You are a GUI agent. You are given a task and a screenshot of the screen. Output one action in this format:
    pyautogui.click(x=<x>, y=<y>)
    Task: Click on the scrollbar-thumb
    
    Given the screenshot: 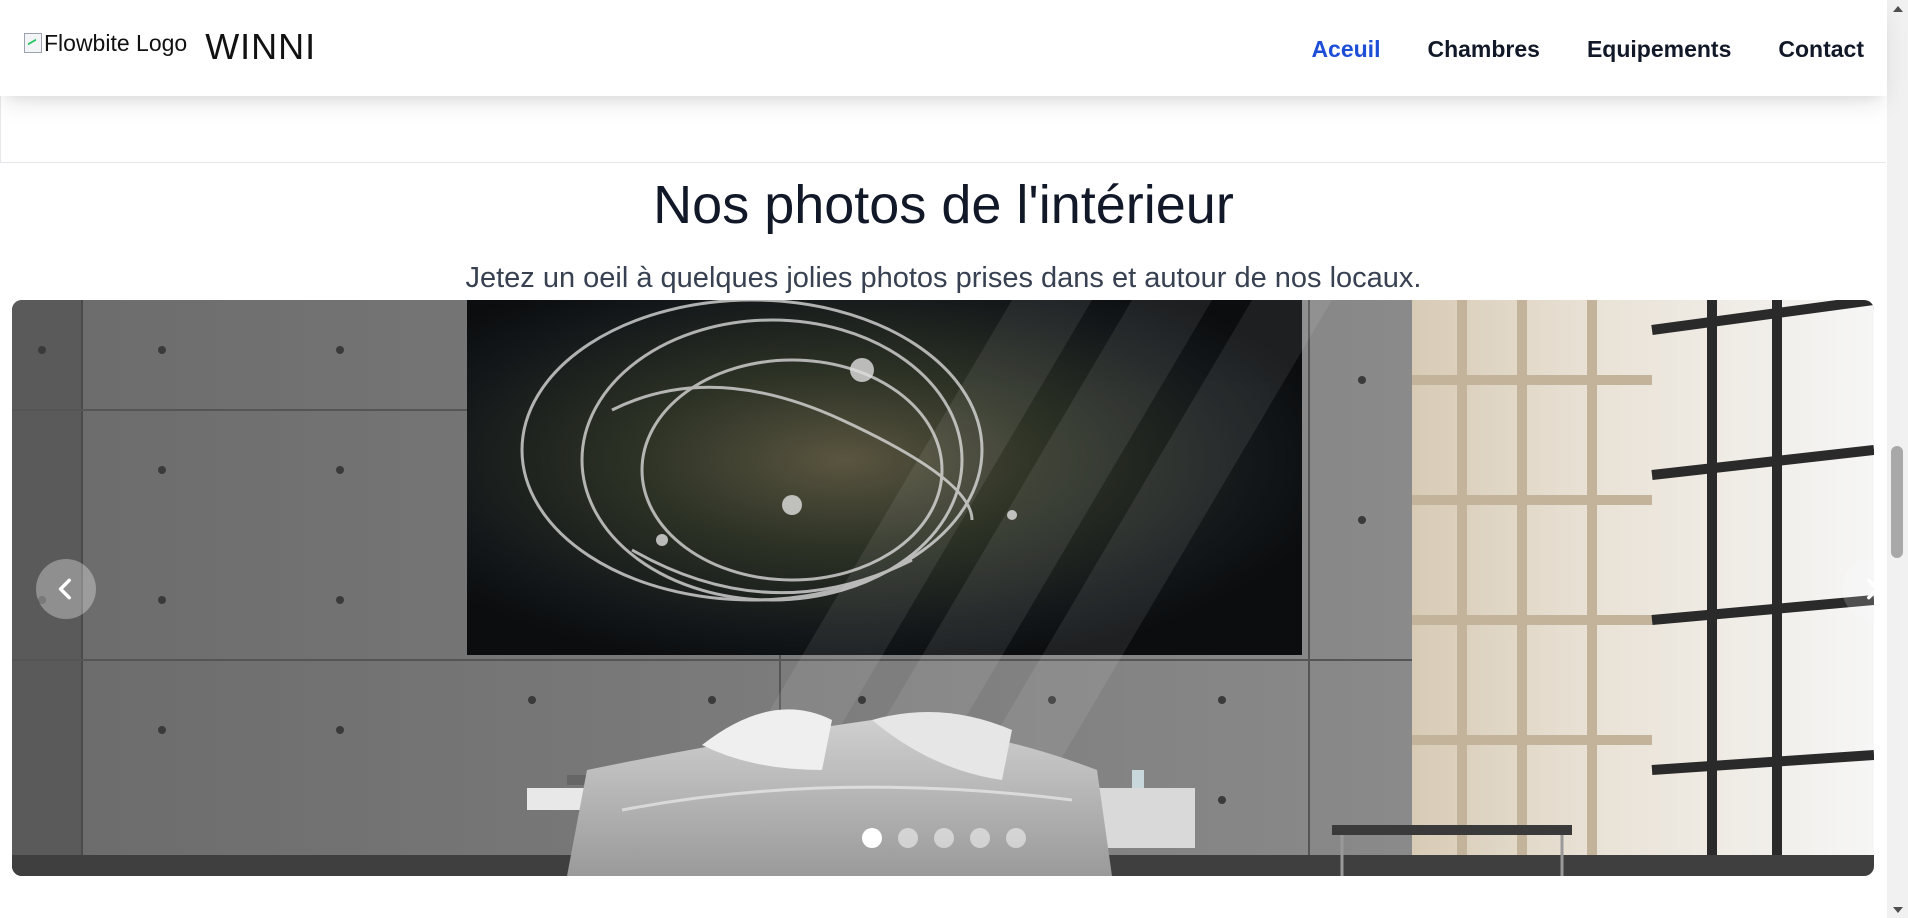 What is the action you would take?
    pyautogui.click(x=1897, y=502)
    